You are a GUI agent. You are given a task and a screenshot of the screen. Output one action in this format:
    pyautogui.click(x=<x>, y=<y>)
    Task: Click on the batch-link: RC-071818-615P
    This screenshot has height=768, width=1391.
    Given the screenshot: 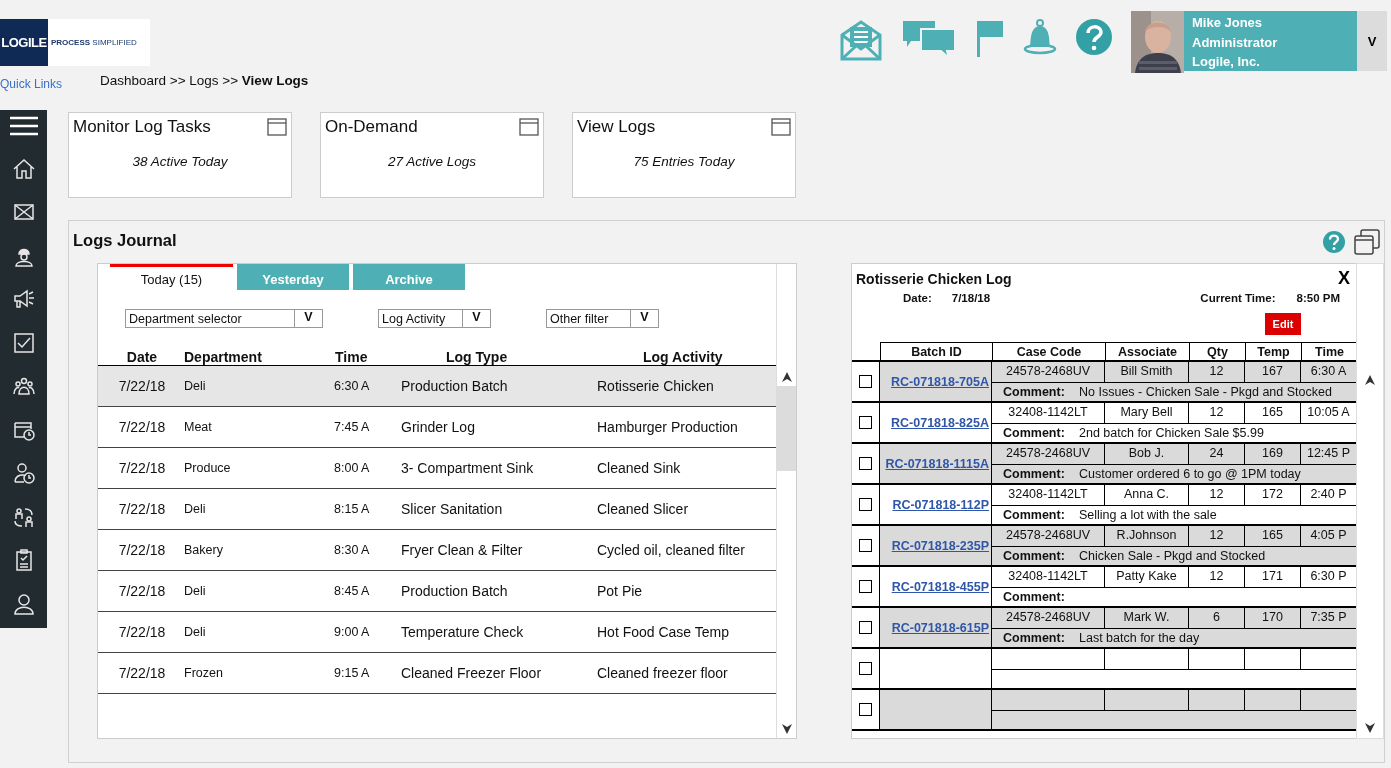 What is the action you would take?
    pyautogui.click(x=940, y=627)
    